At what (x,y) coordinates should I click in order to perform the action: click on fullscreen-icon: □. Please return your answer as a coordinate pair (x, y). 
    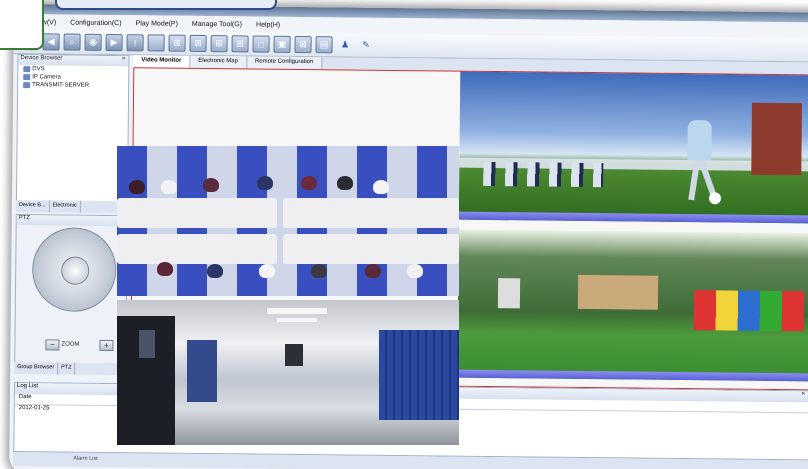
    Looking at the image, I should click on (261, 44).